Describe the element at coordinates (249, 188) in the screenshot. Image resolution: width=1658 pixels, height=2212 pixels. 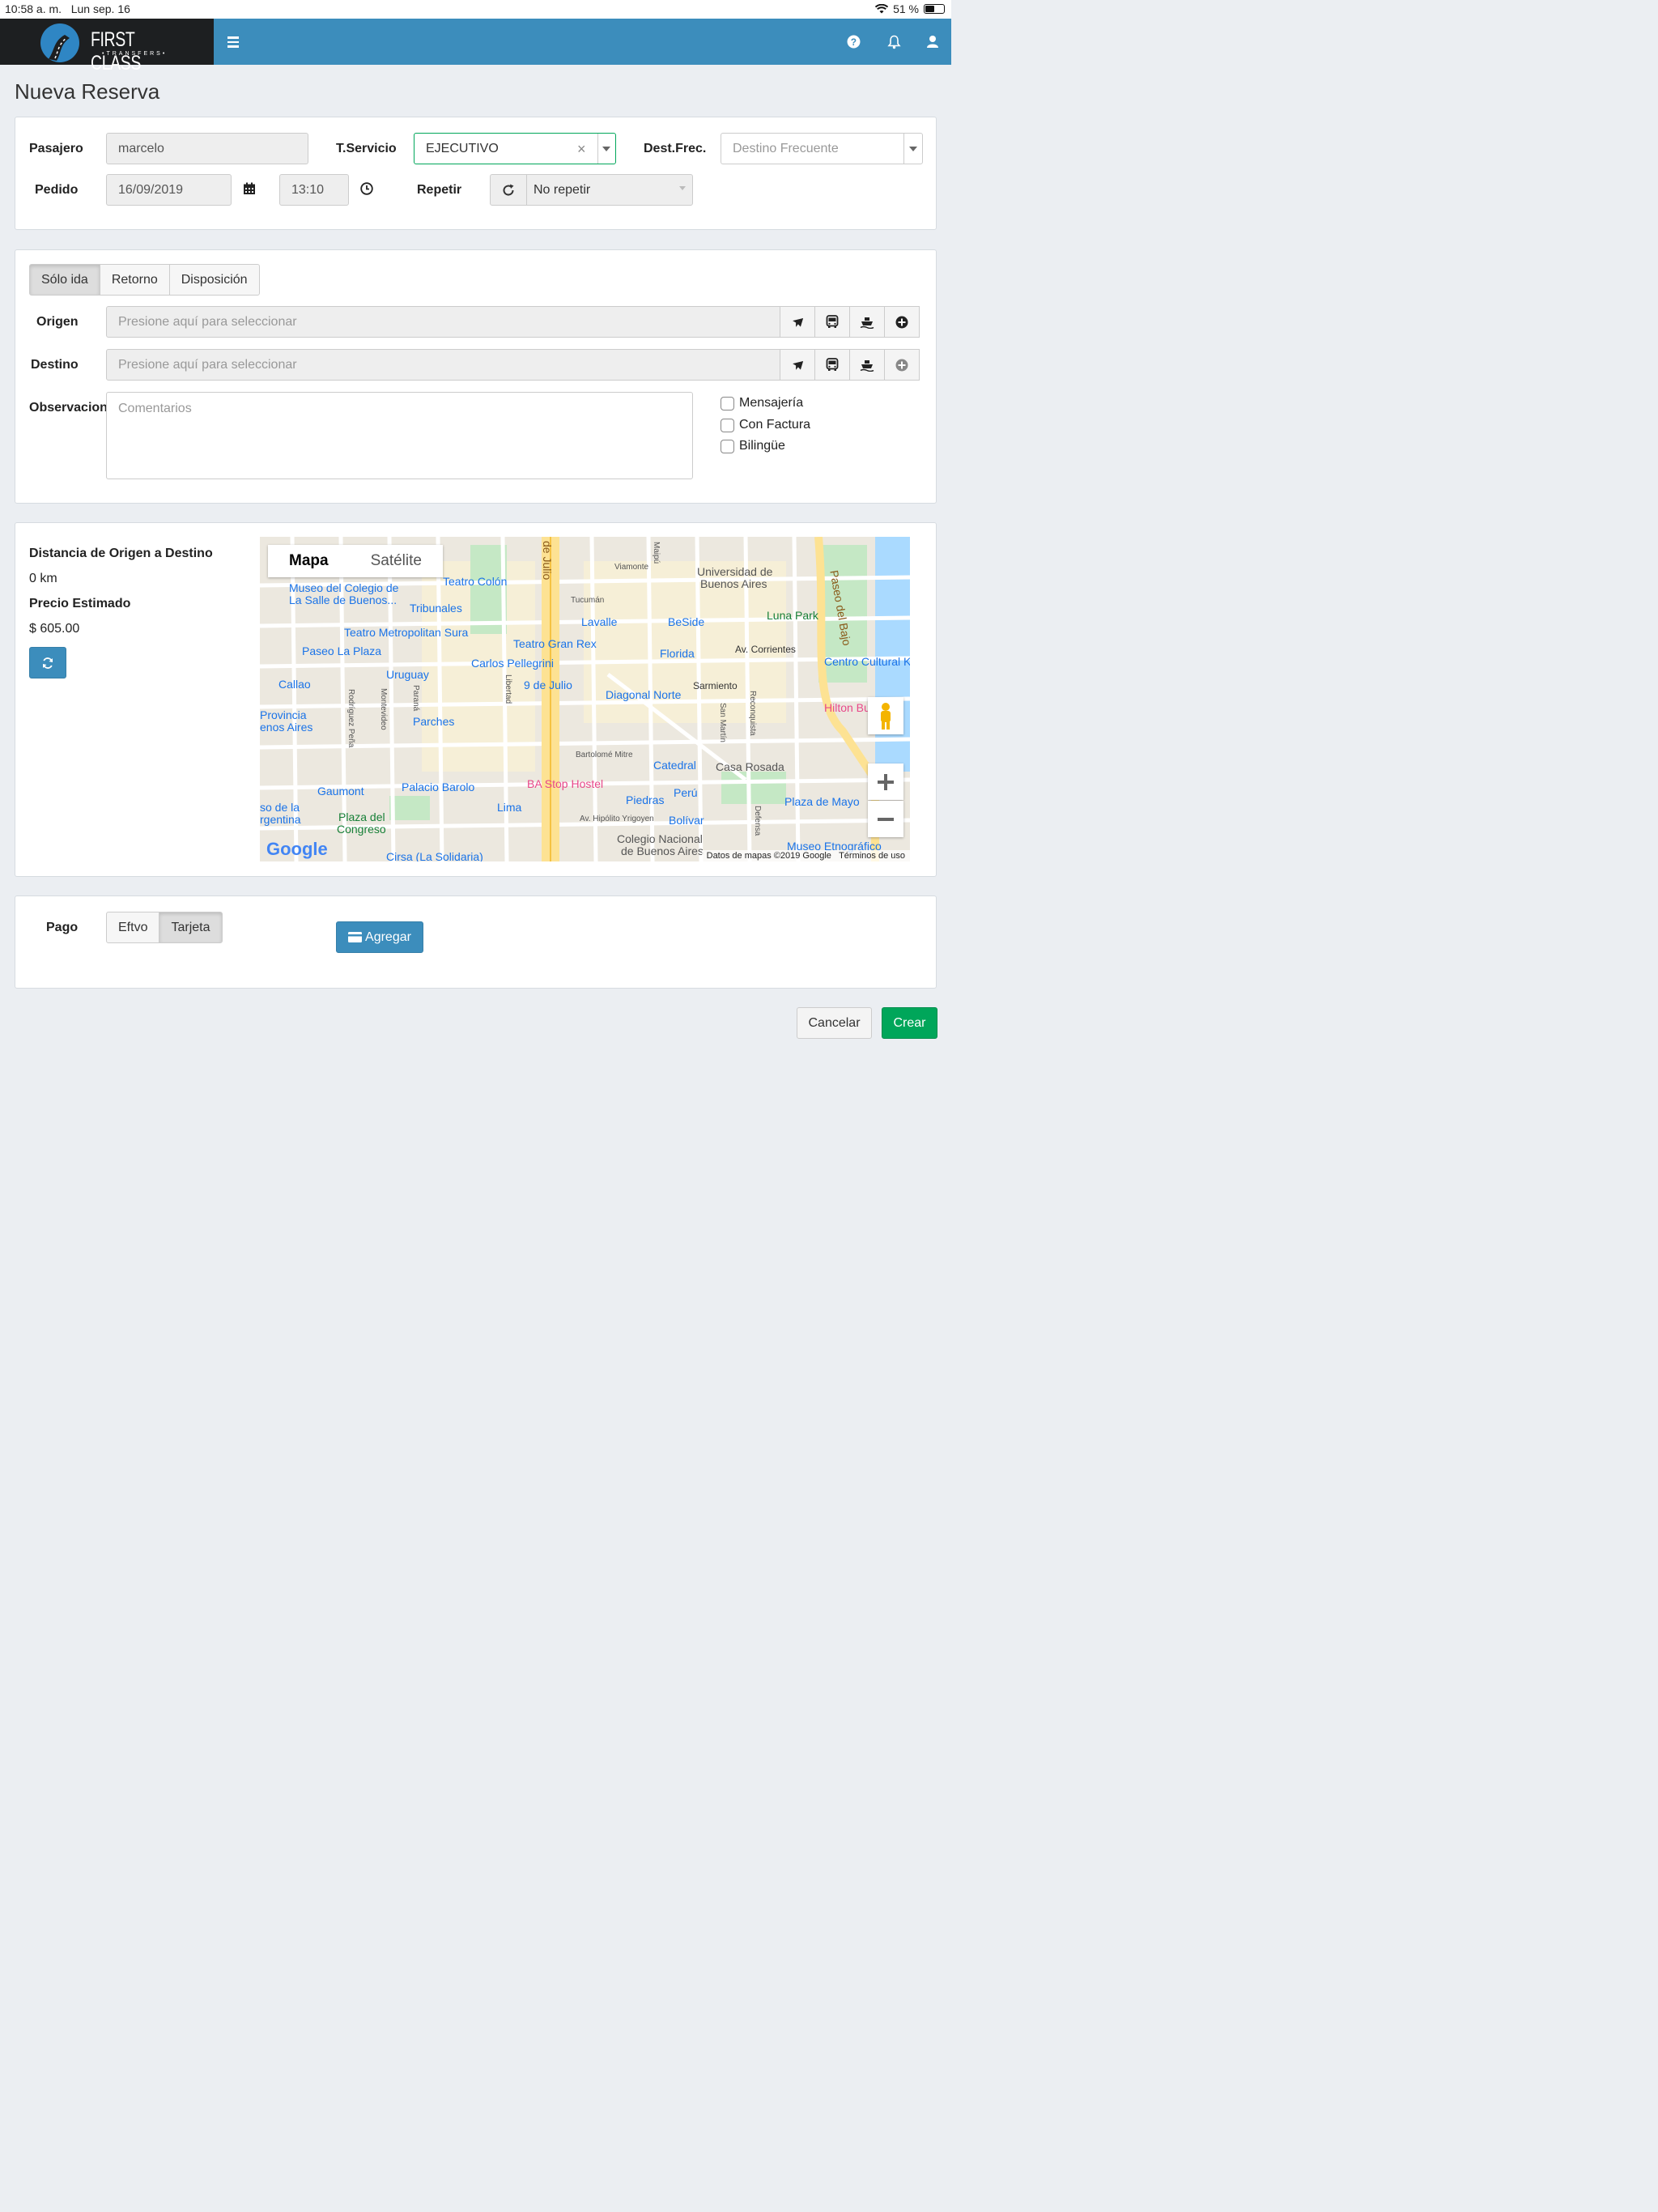
I see `calendar-icon` at that location.